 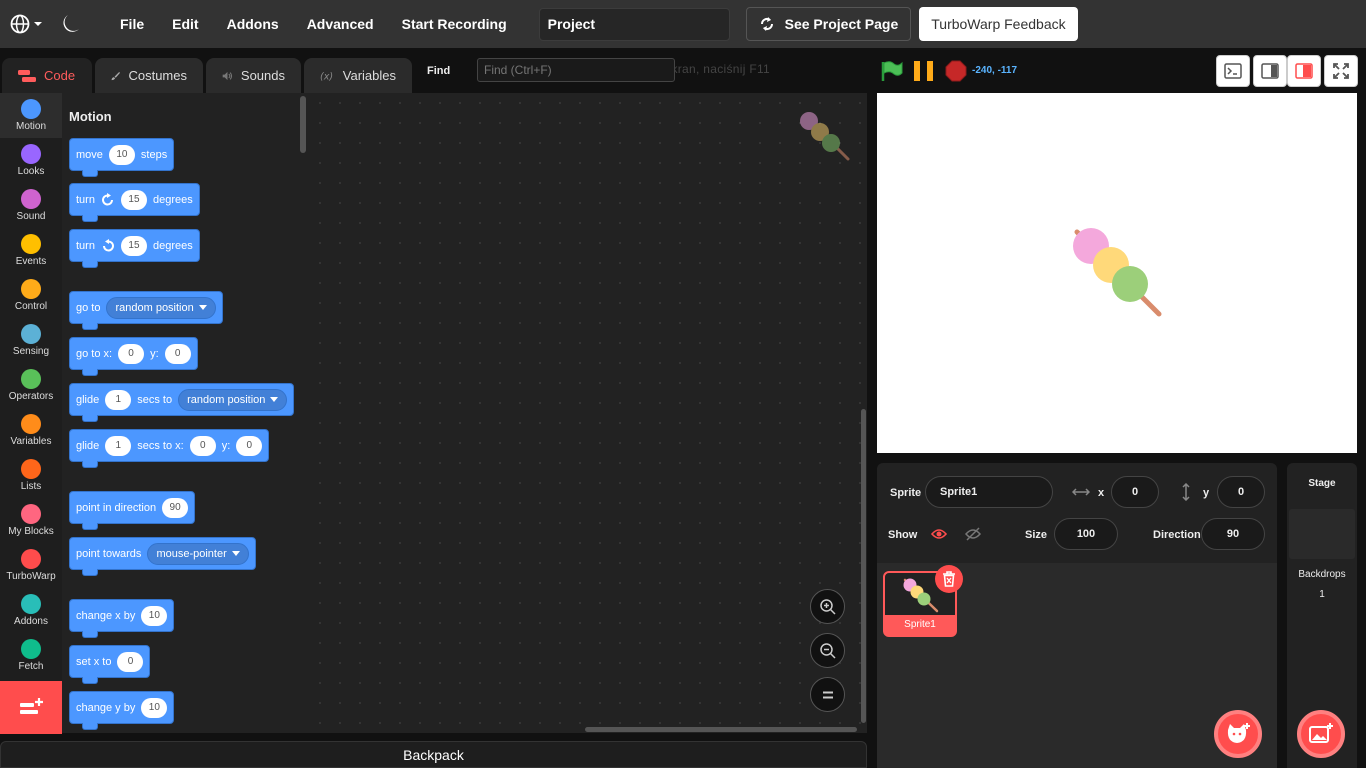 What do you see at coordinates (998, 24) in the screenshot?
I see `feedback-button: TurboWarp Feedback` at bounding box center [998, 24].